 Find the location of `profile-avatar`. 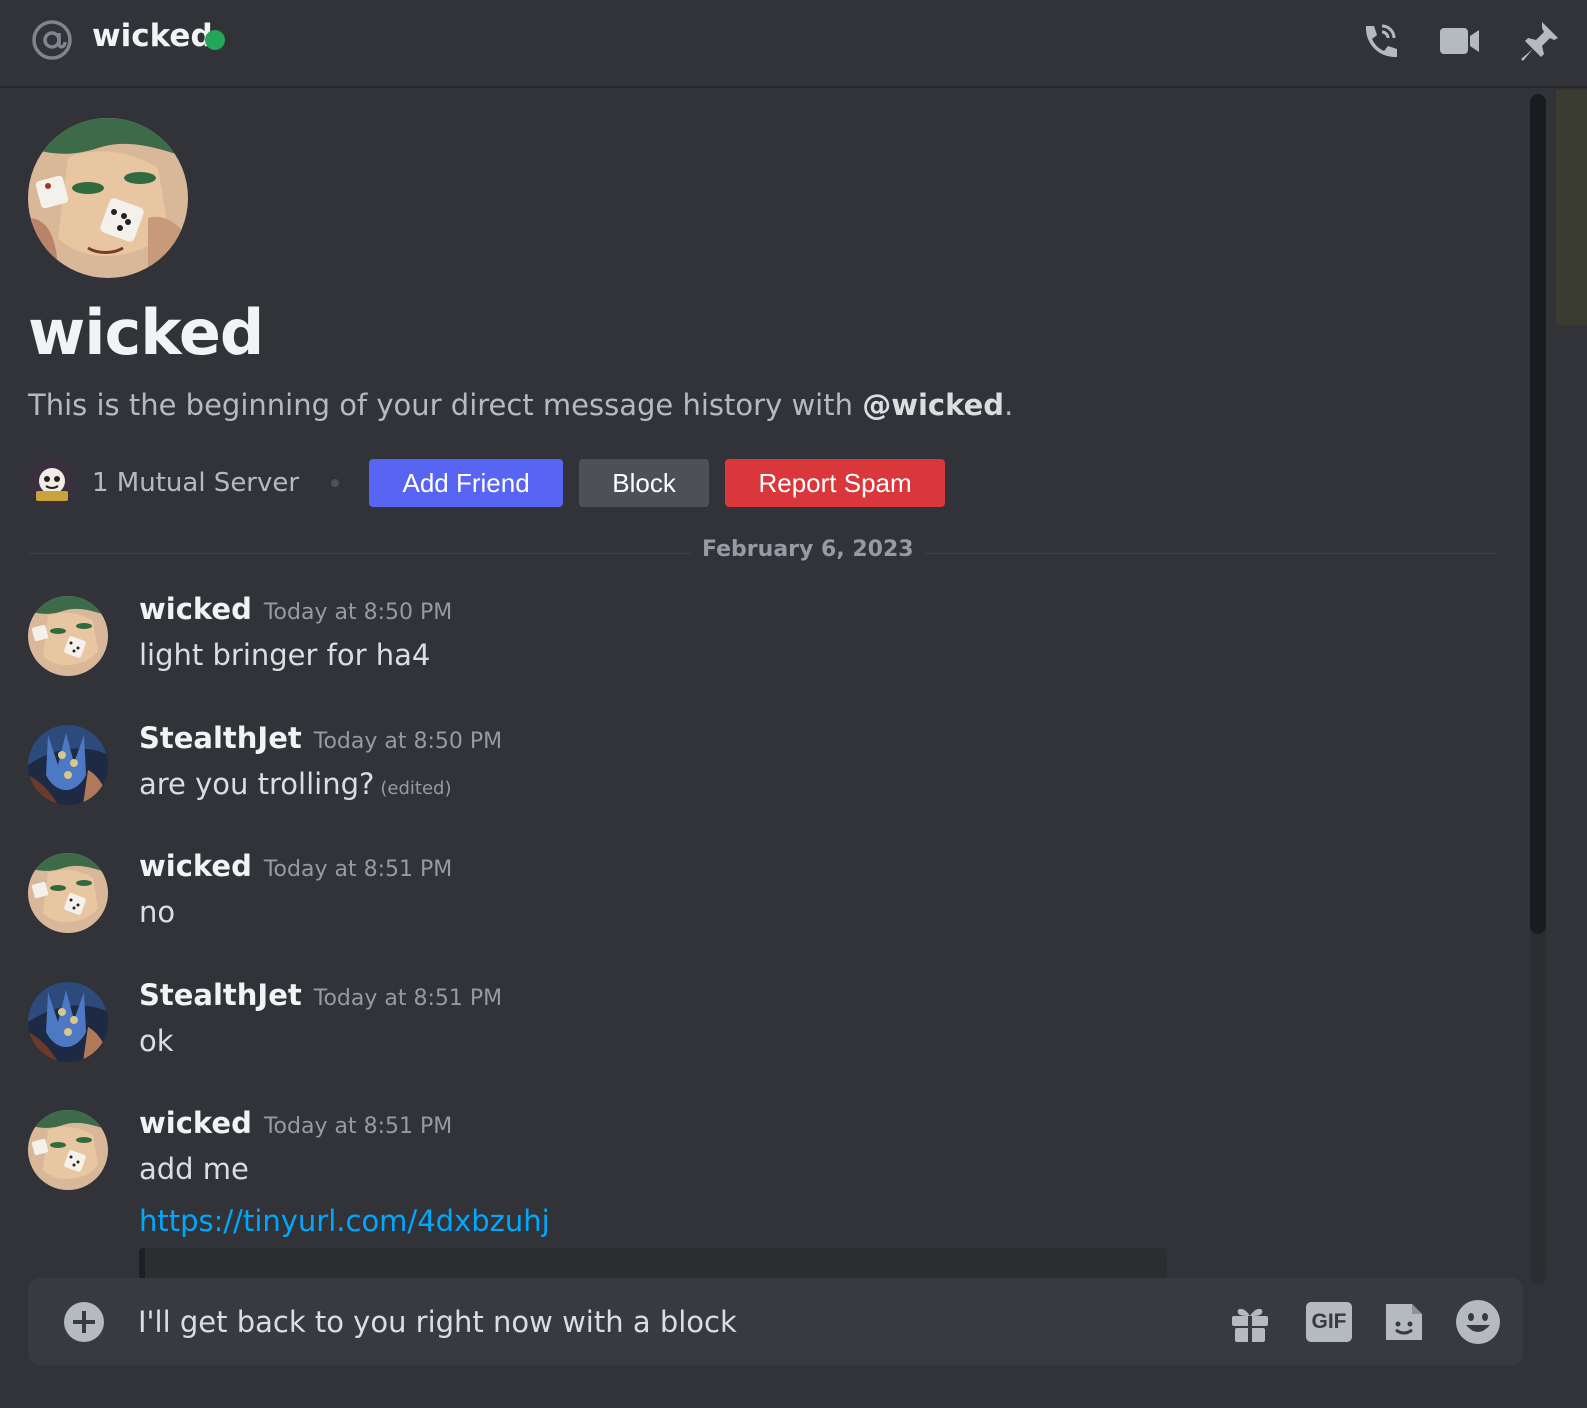

profile-avatar is located at coordinates (108, 198).